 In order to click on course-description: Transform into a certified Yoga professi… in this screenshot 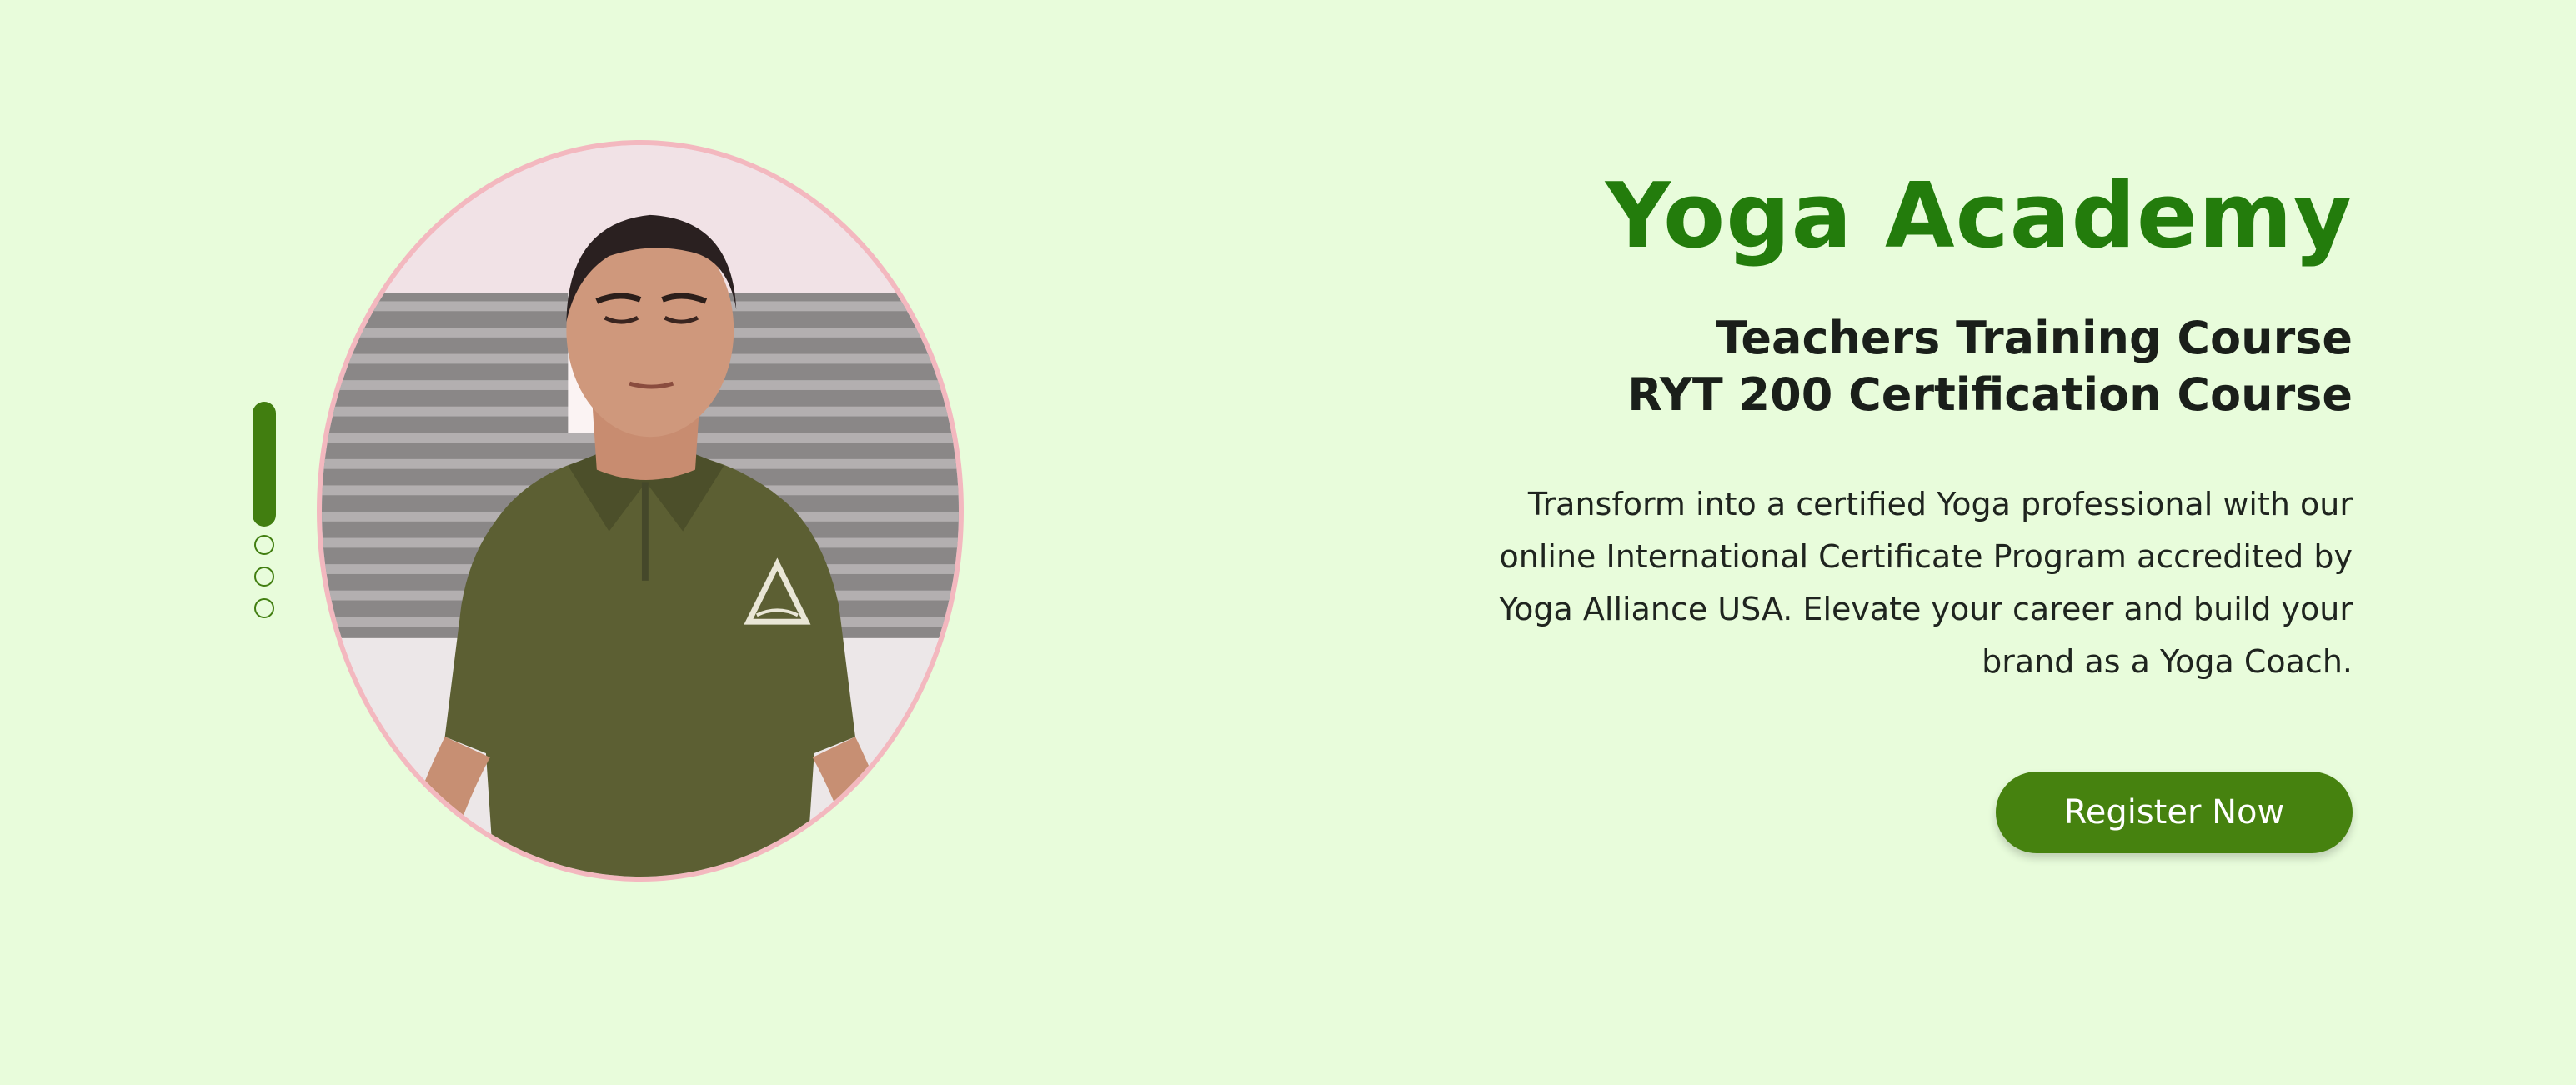, I will do `click(1926, 583)`.